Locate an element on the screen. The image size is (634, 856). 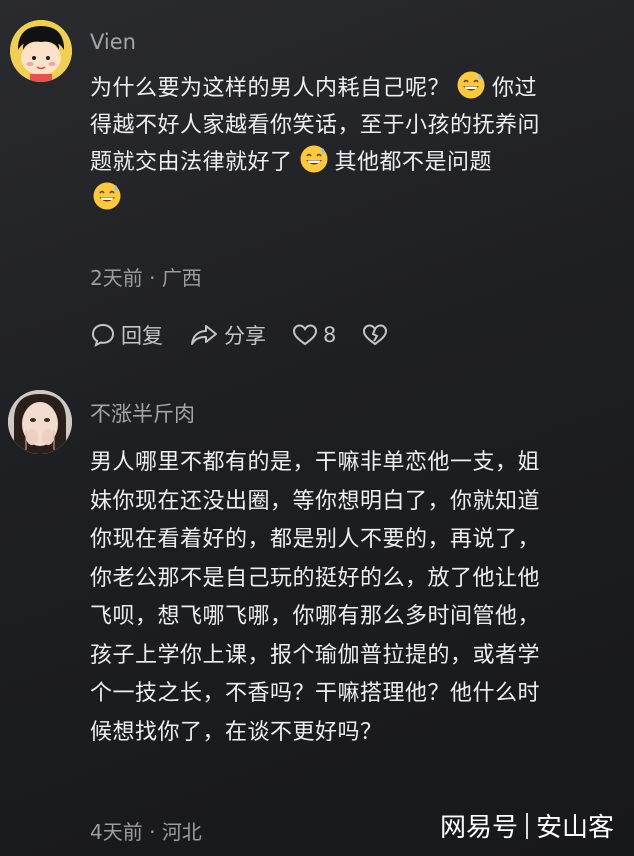
comment-line: 候想找你了，在谈不更好吗？ is located at coordinates (236, 732).